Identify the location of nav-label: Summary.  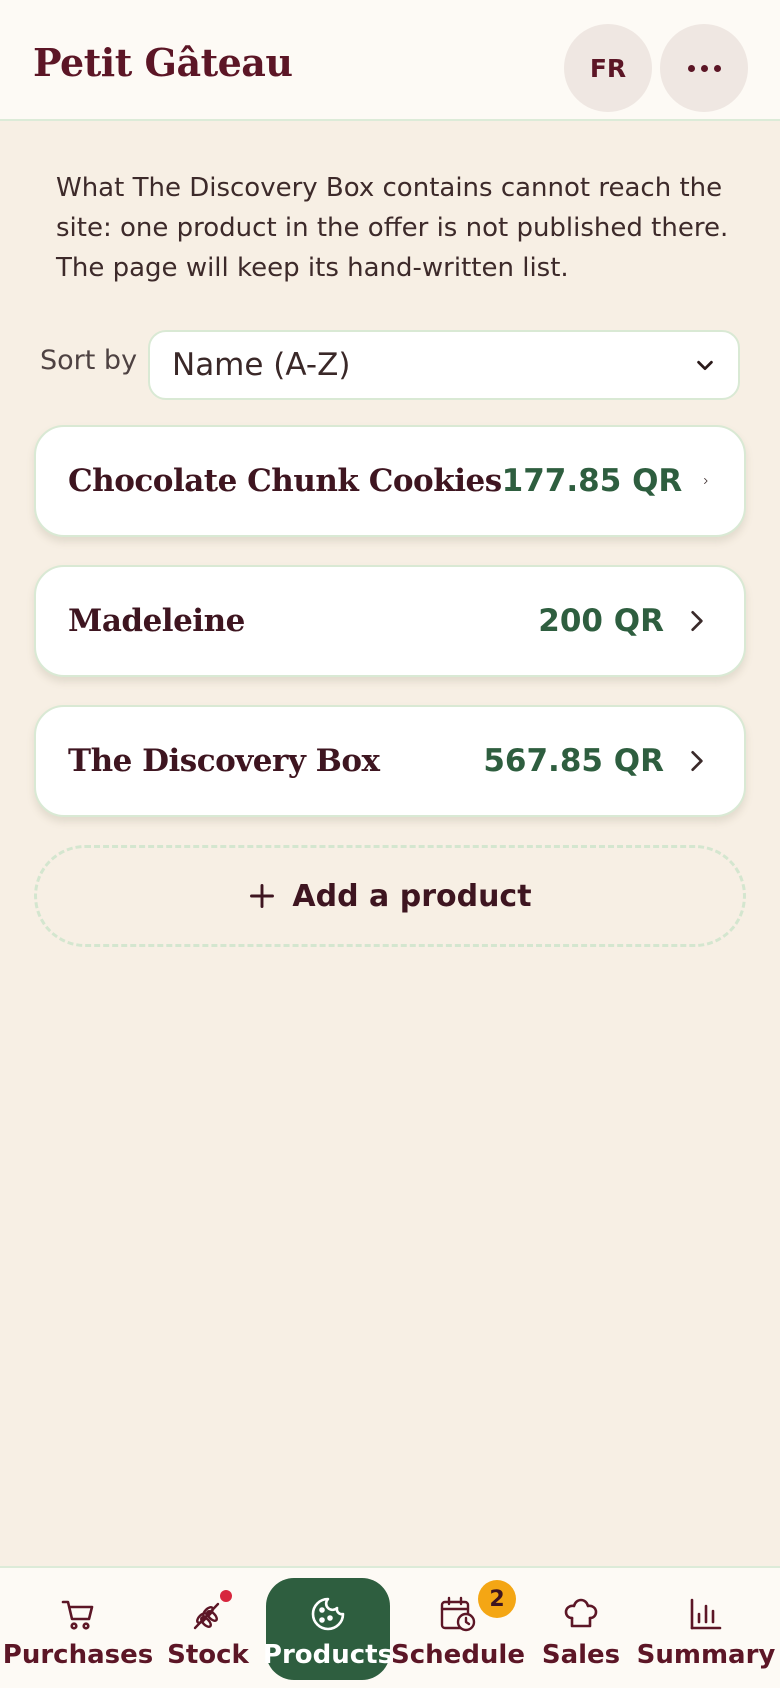
(706, 1655).